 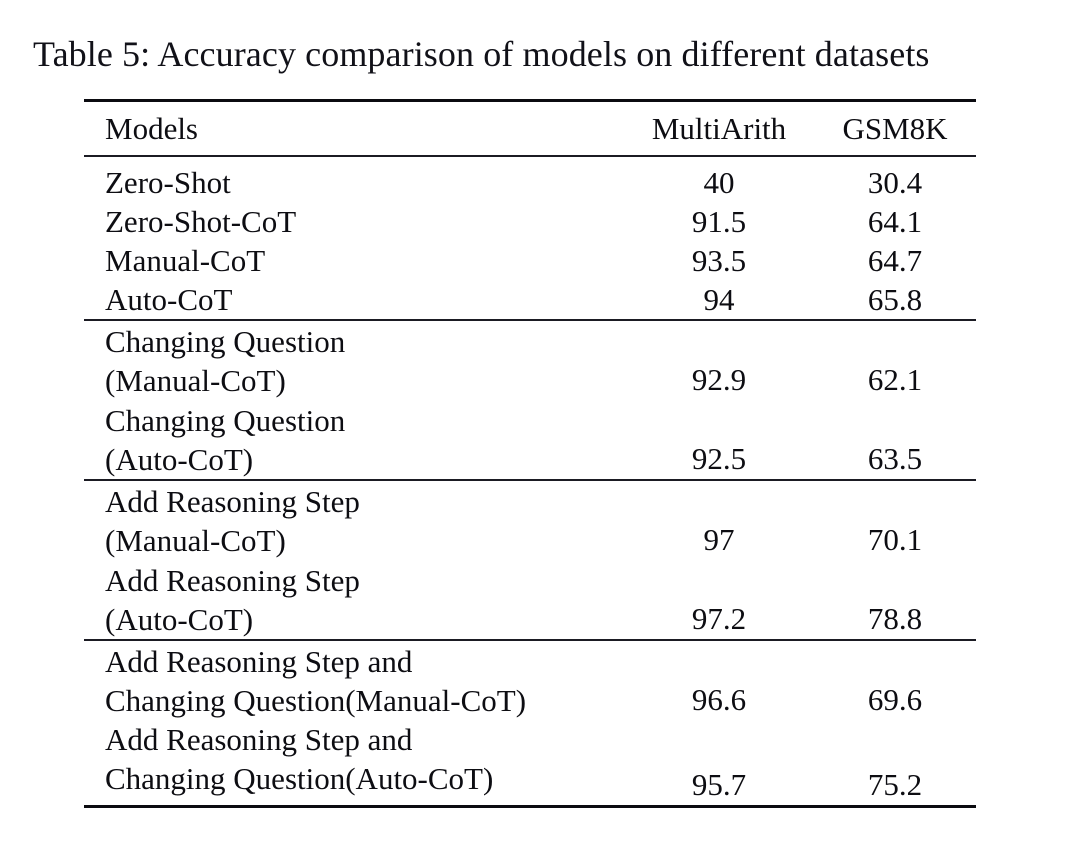 I want to click on cell-gsm8k: 69.6, so click(x=895, y=679).